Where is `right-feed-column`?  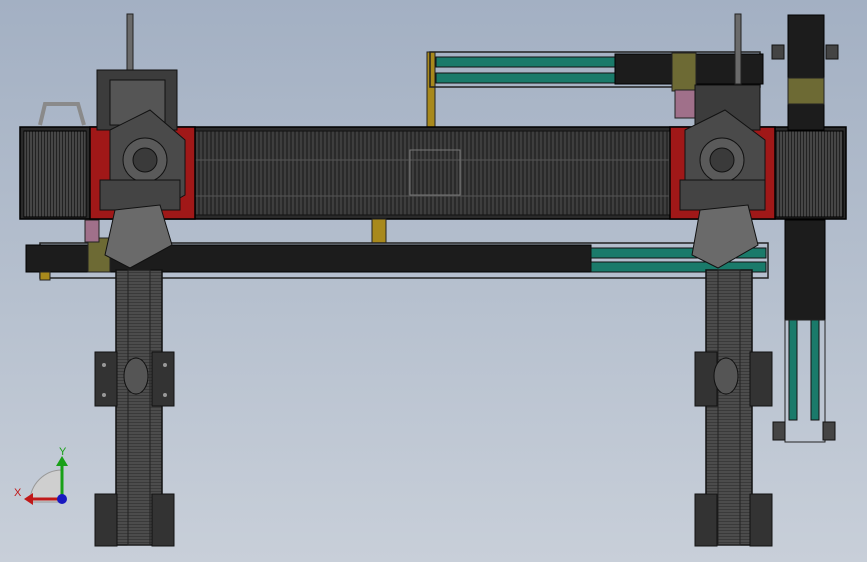 right-feed-column is located at coordinates (805, 228).